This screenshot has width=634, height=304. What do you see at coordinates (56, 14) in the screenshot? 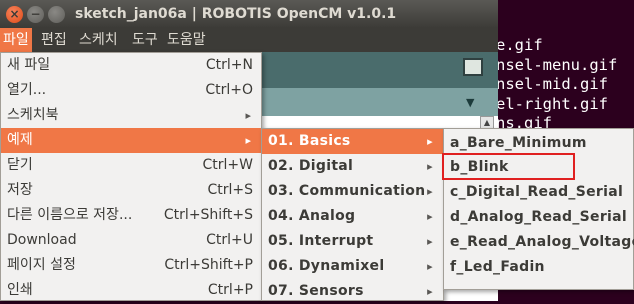
I see `maximize-icon` at bounding box center [56, 14].